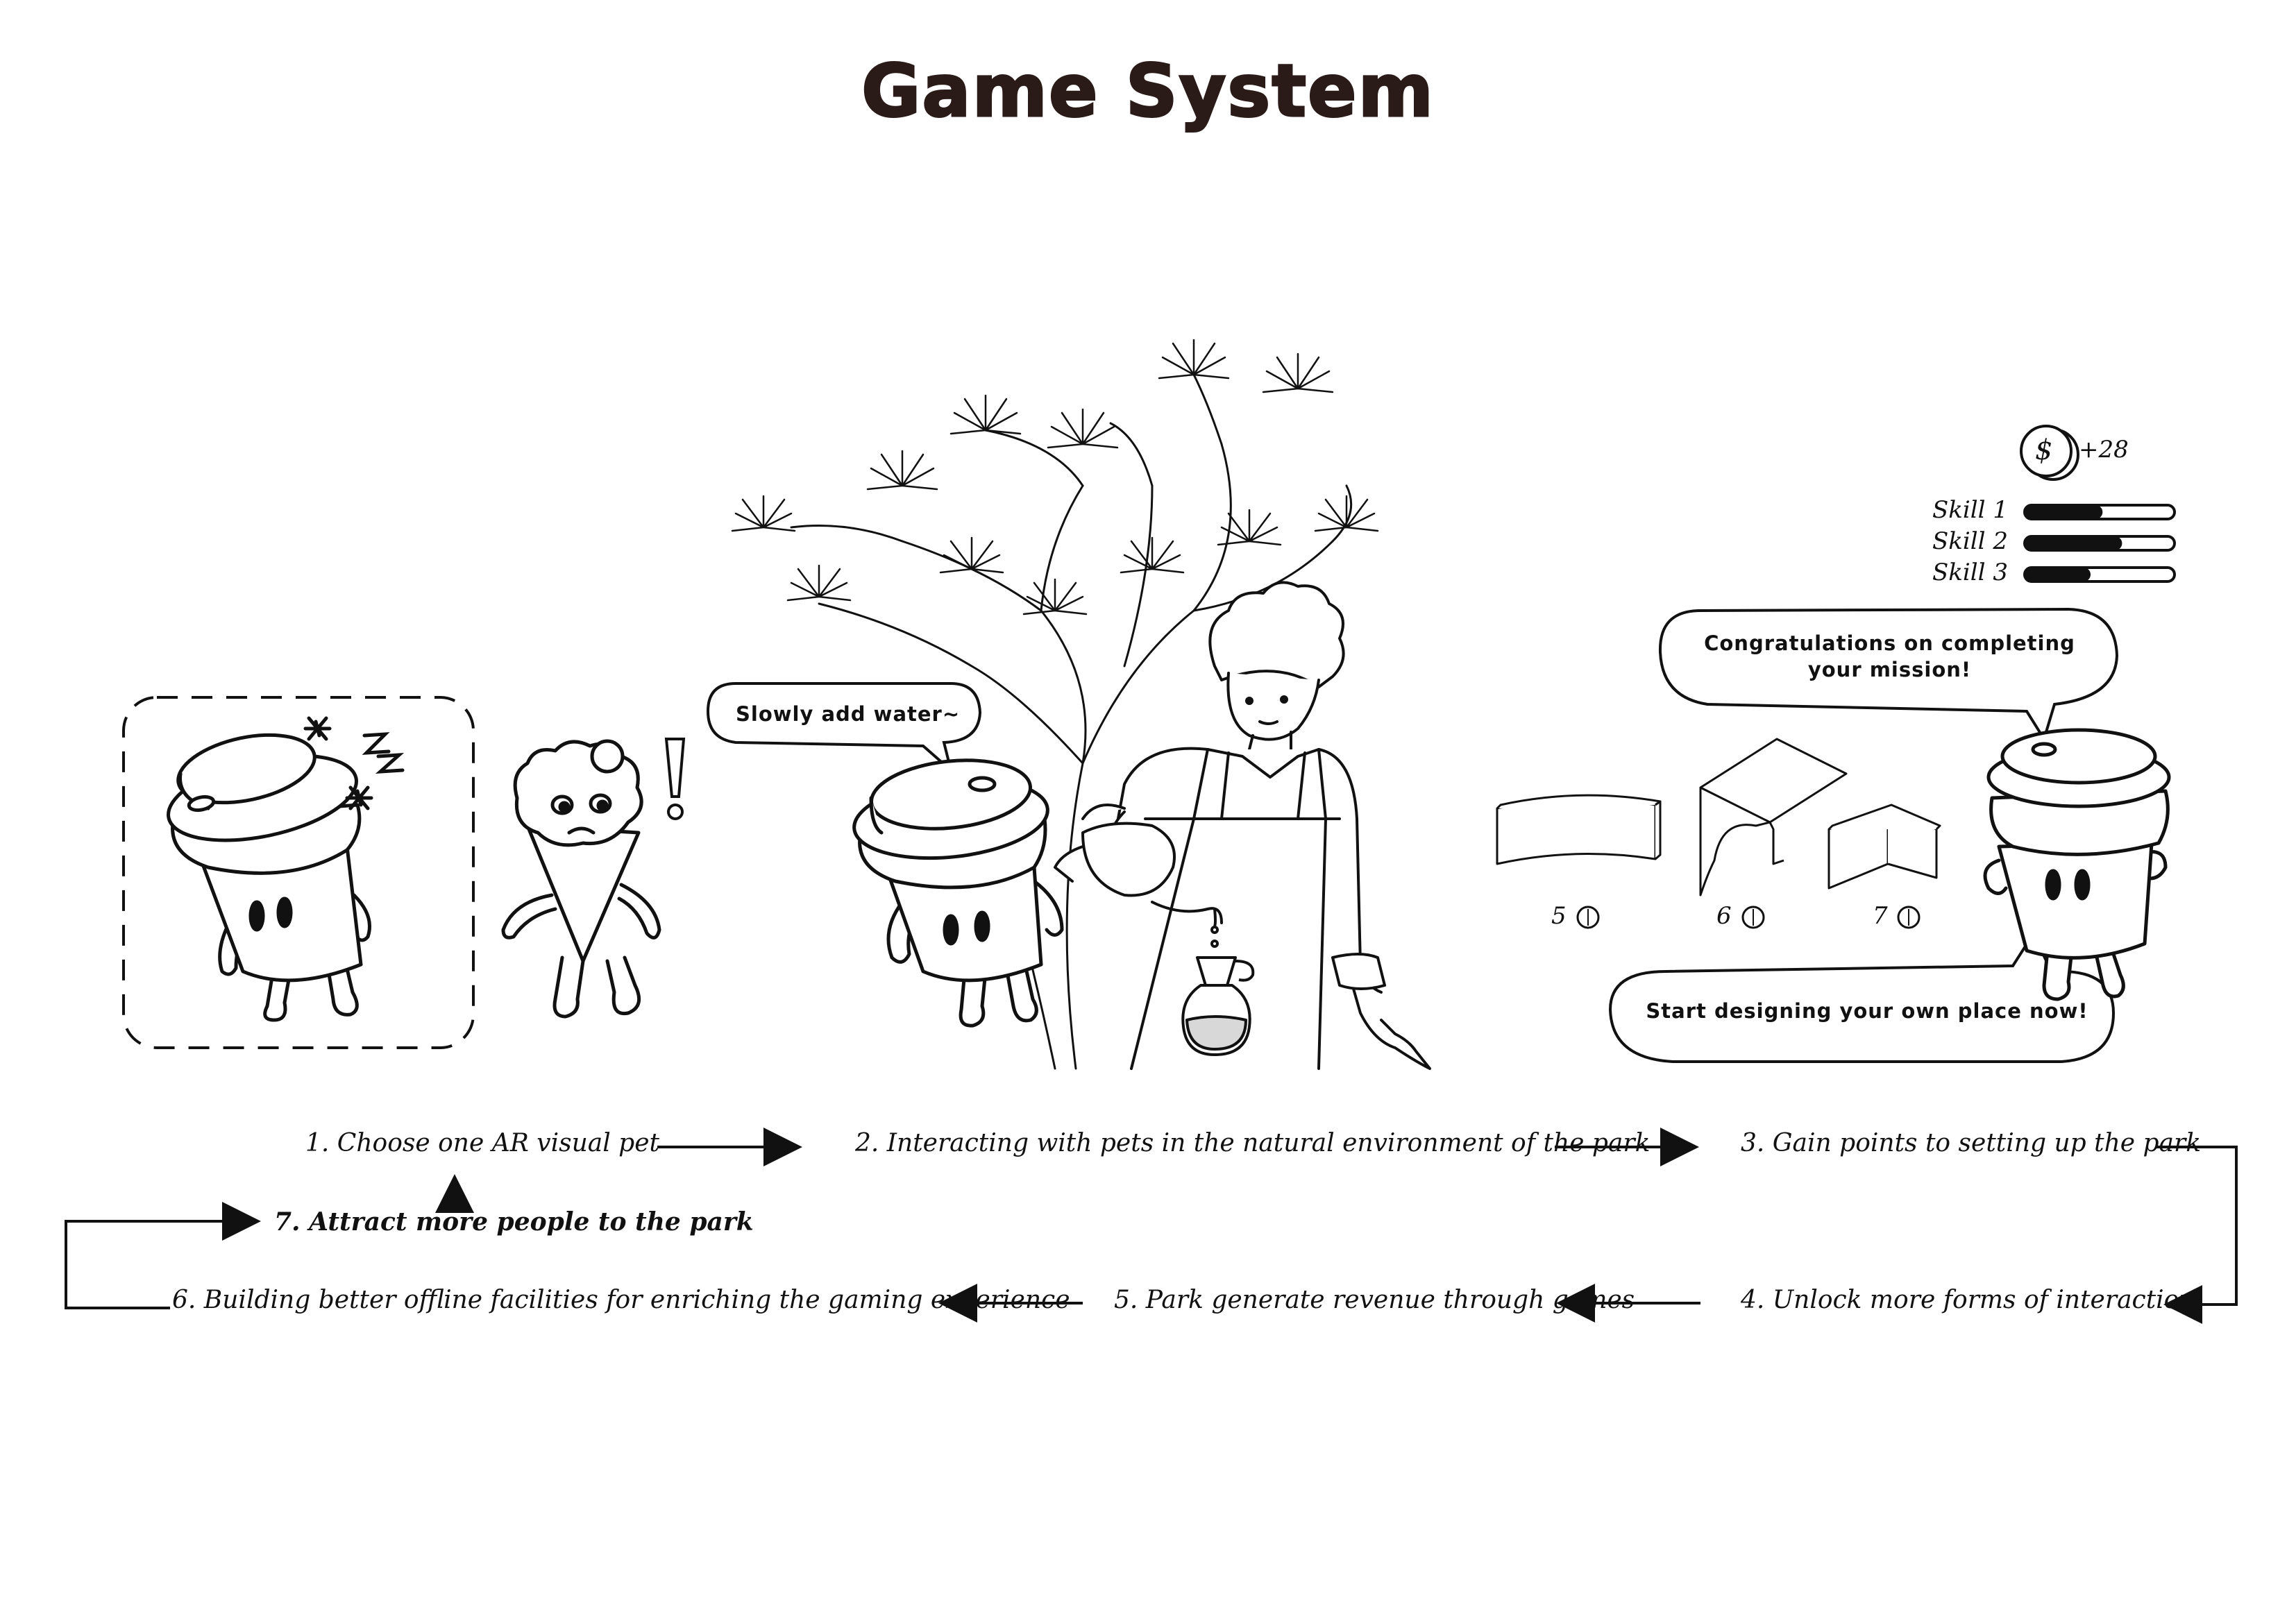  Describe the element at coordinates (581, 879) in the screenshot. I see `ice-cream-pet` at that location.